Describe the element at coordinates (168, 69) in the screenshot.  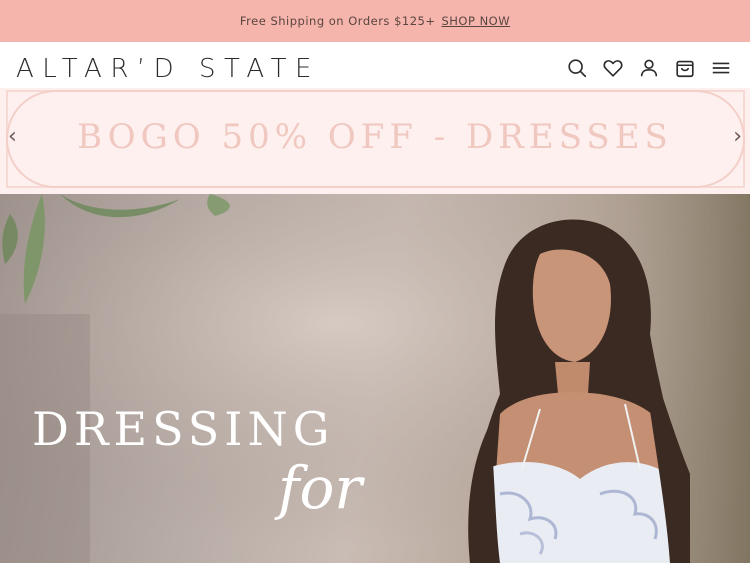
I see `brand-logo: ALTAR’D STATE` at that location.